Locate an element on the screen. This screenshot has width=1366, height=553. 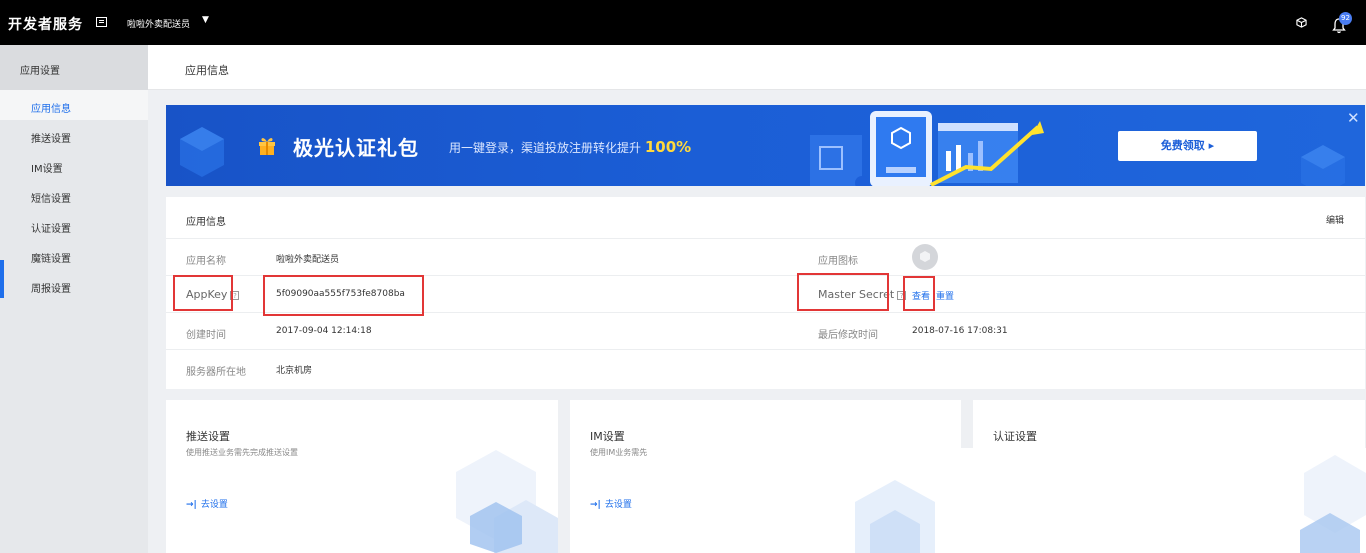
sidebar-scroll-indicator is located at coordinates (2, 279).